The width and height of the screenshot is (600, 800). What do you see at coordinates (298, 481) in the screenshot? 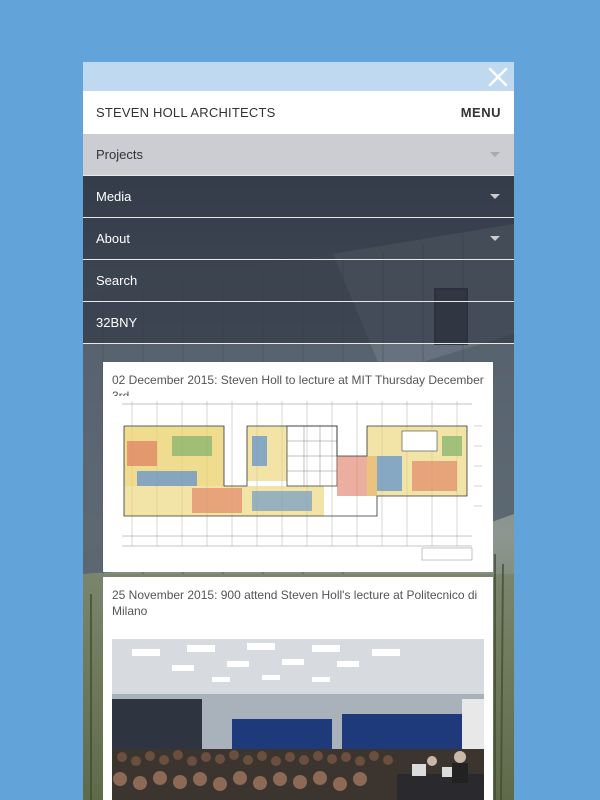
I see `floor-plan-image` at bounding box center [298, 481].